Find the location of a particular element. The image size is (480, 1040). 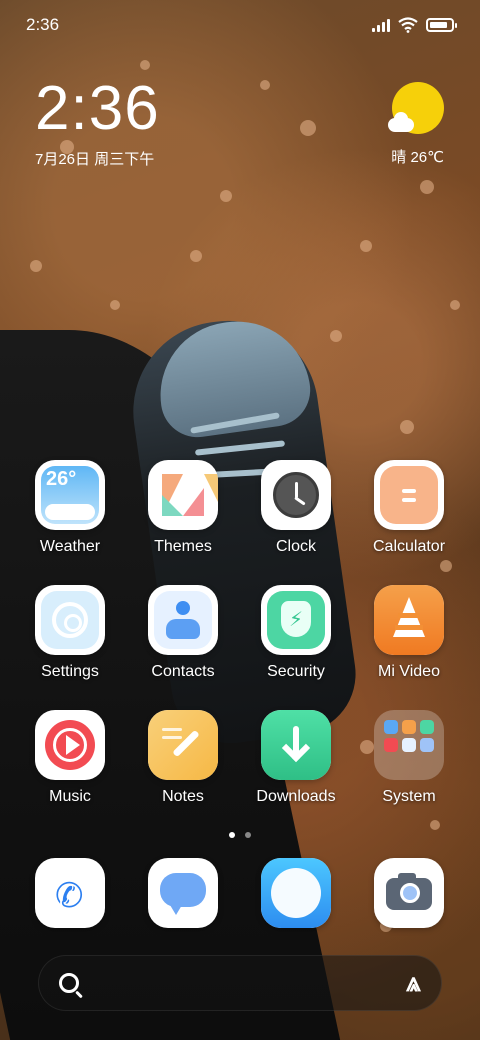

app-calculator: Calculator is located at coordinates (409, 508).